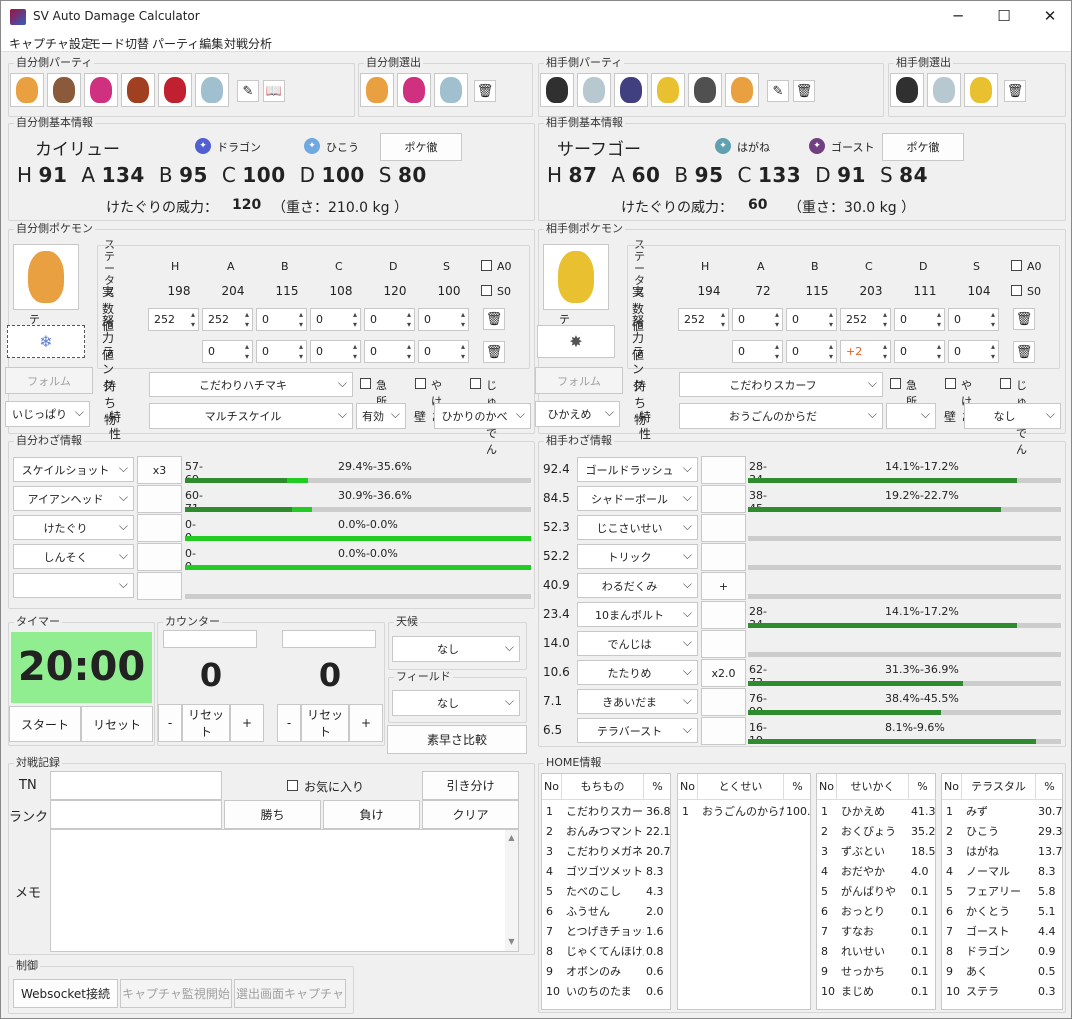 The width and height of the screenshot is (1072, 1019). Describe the element at coordinates (637, 469) in the screenshot. I see `move-select: ゴールドラッシュ` at that location.